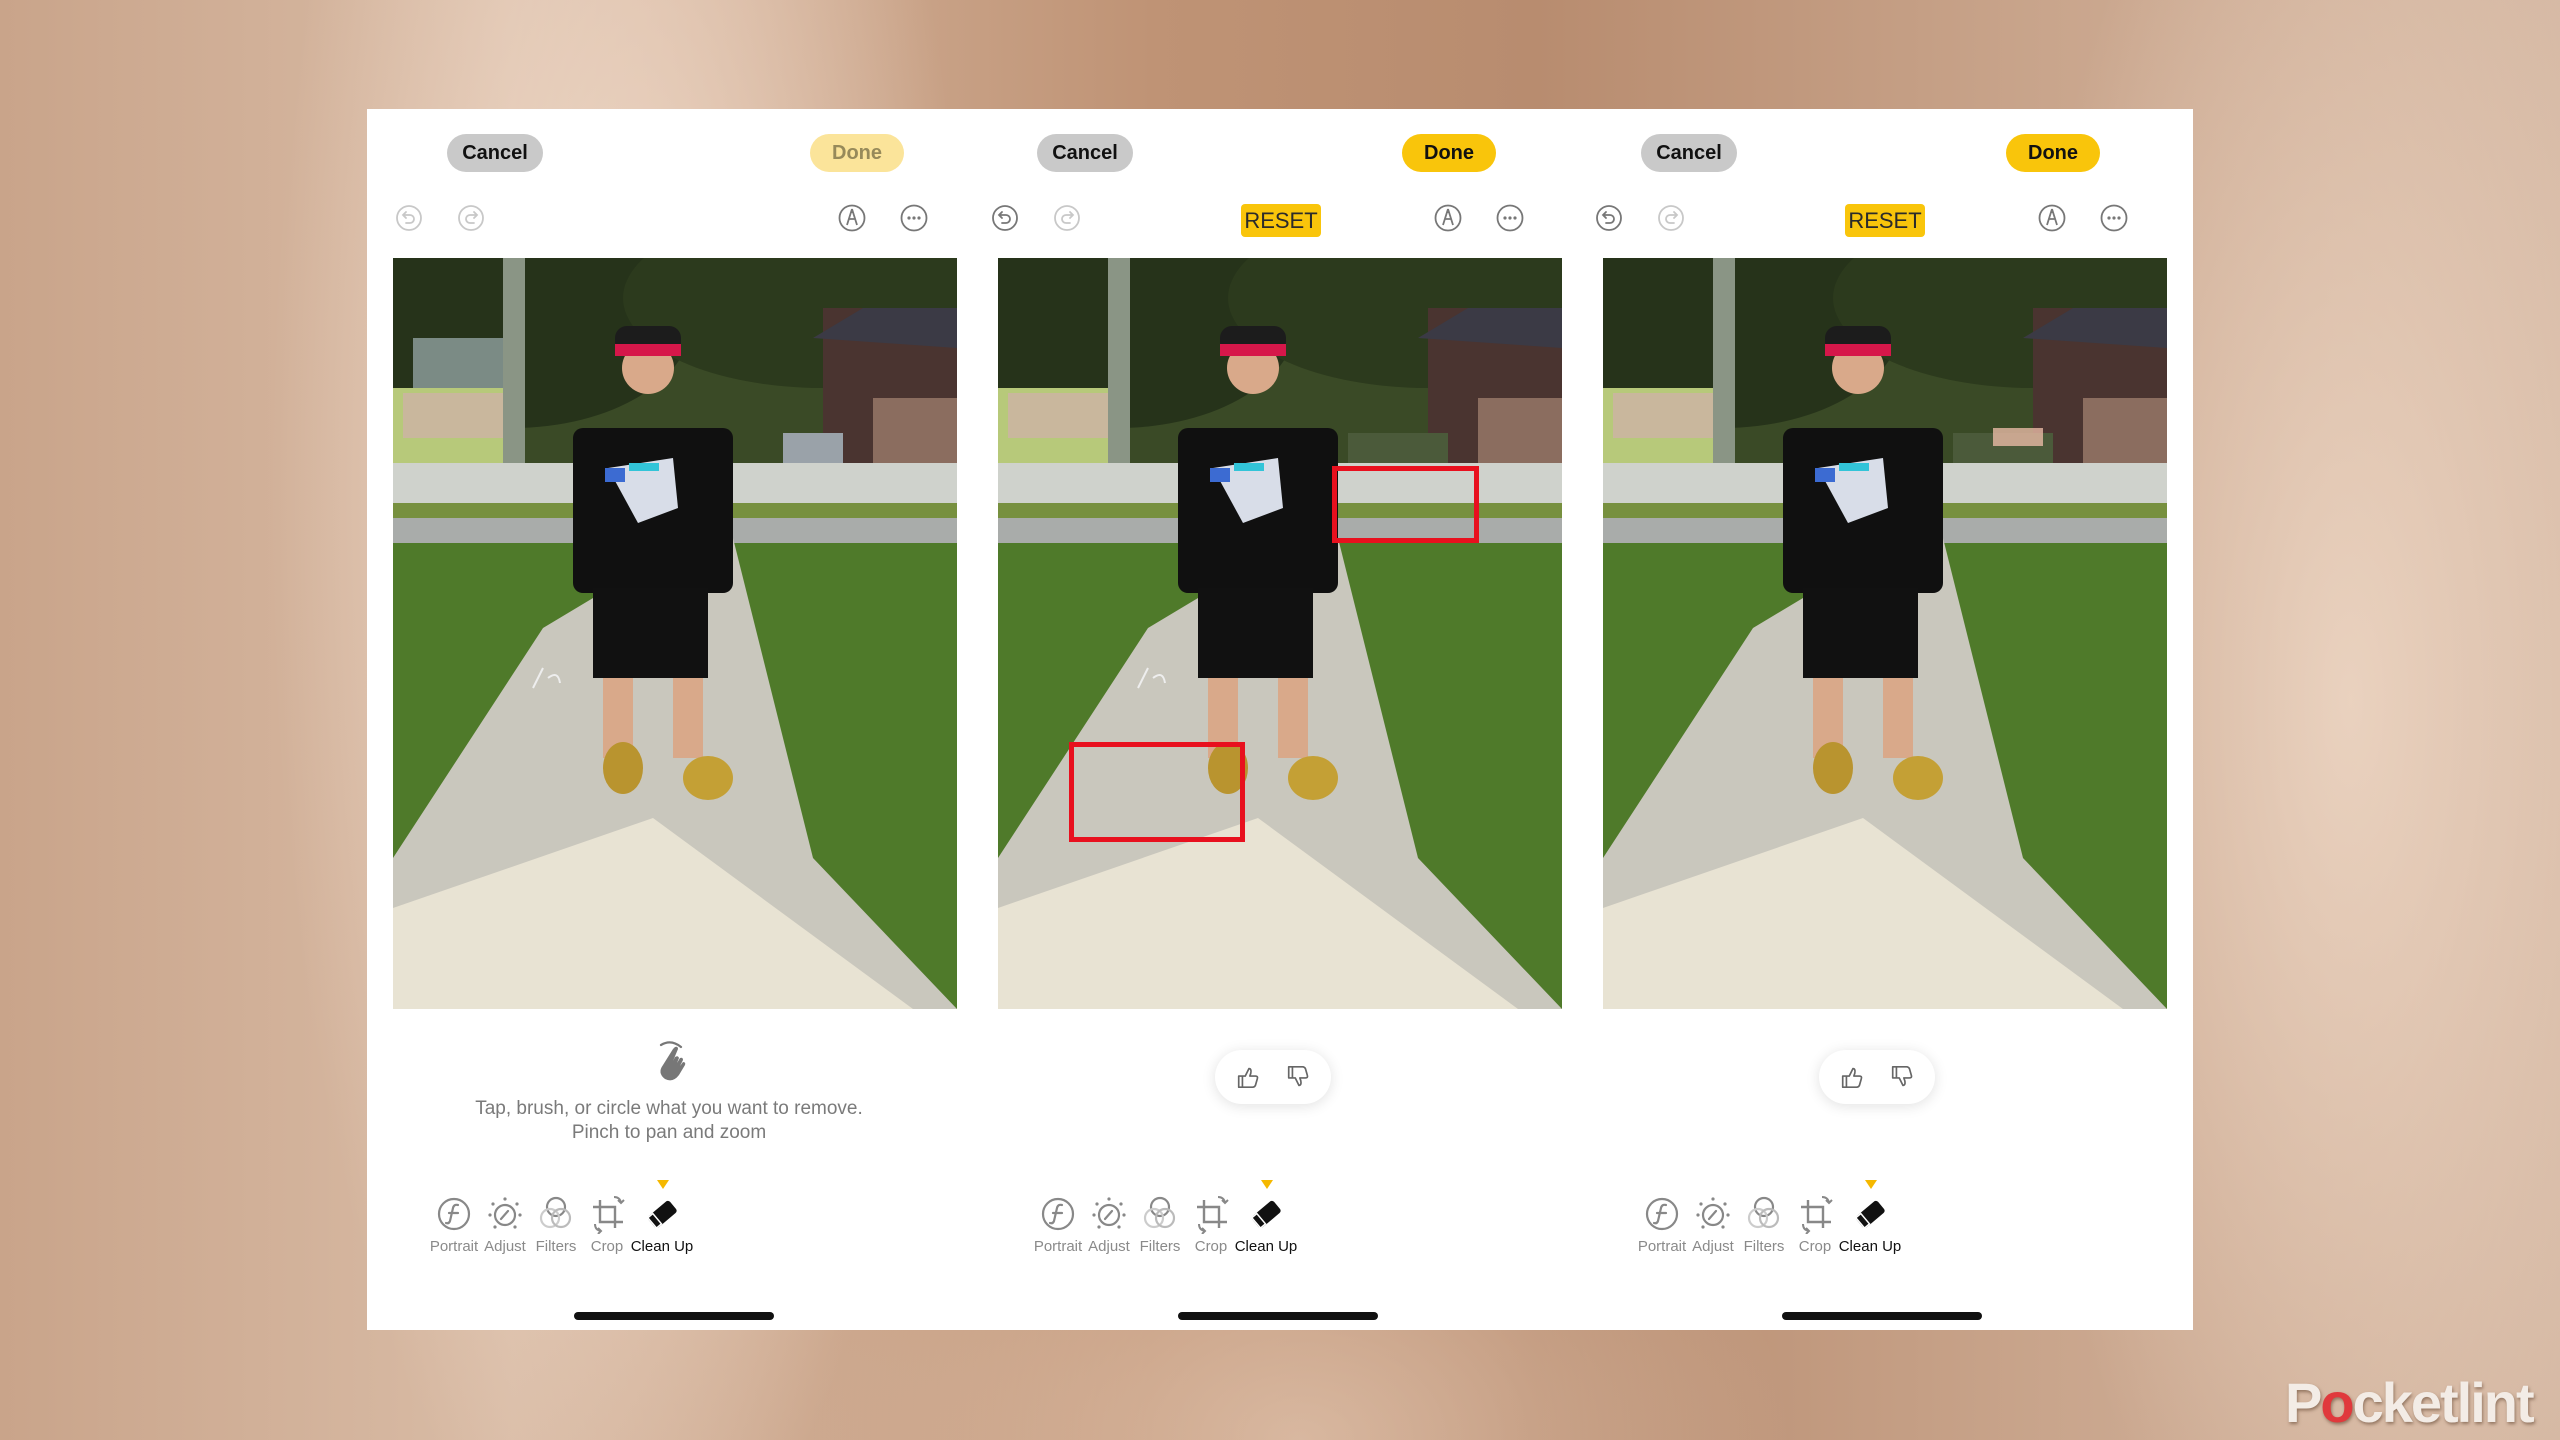 This screenshot has width=2560, height=1440. I want to click on pocketlint-watermark-logo: Pocketlint, so click(2410, 1402).